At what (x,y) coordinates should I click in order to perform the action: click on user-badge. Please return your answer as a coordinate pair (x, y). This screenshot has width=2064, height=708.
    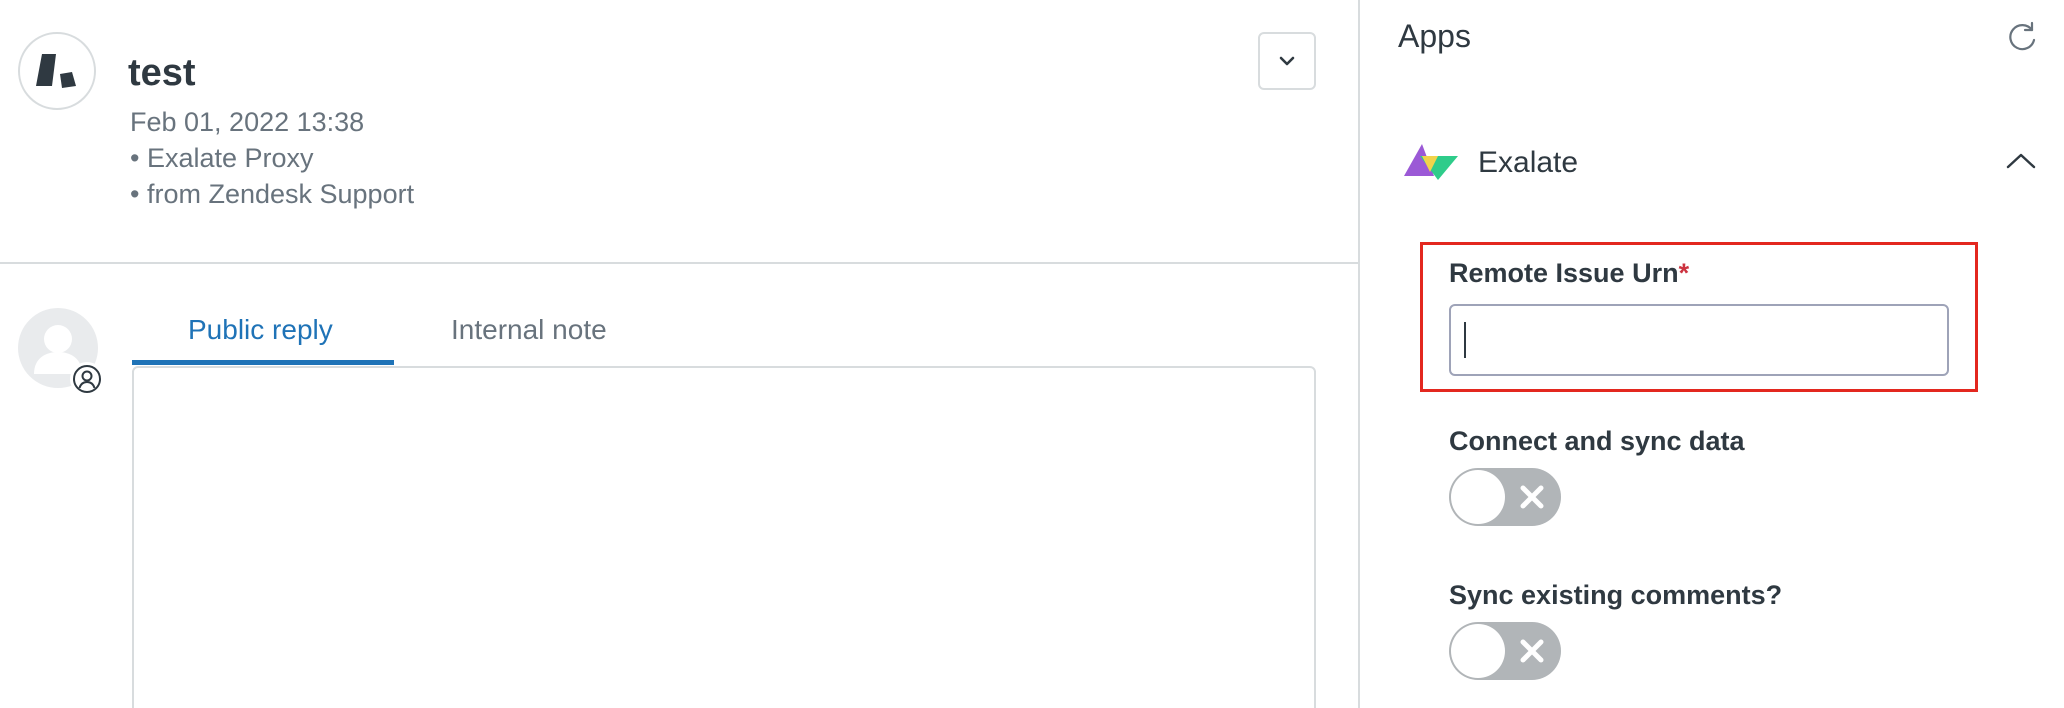
    Looking at the image, I should click on (87, 379).